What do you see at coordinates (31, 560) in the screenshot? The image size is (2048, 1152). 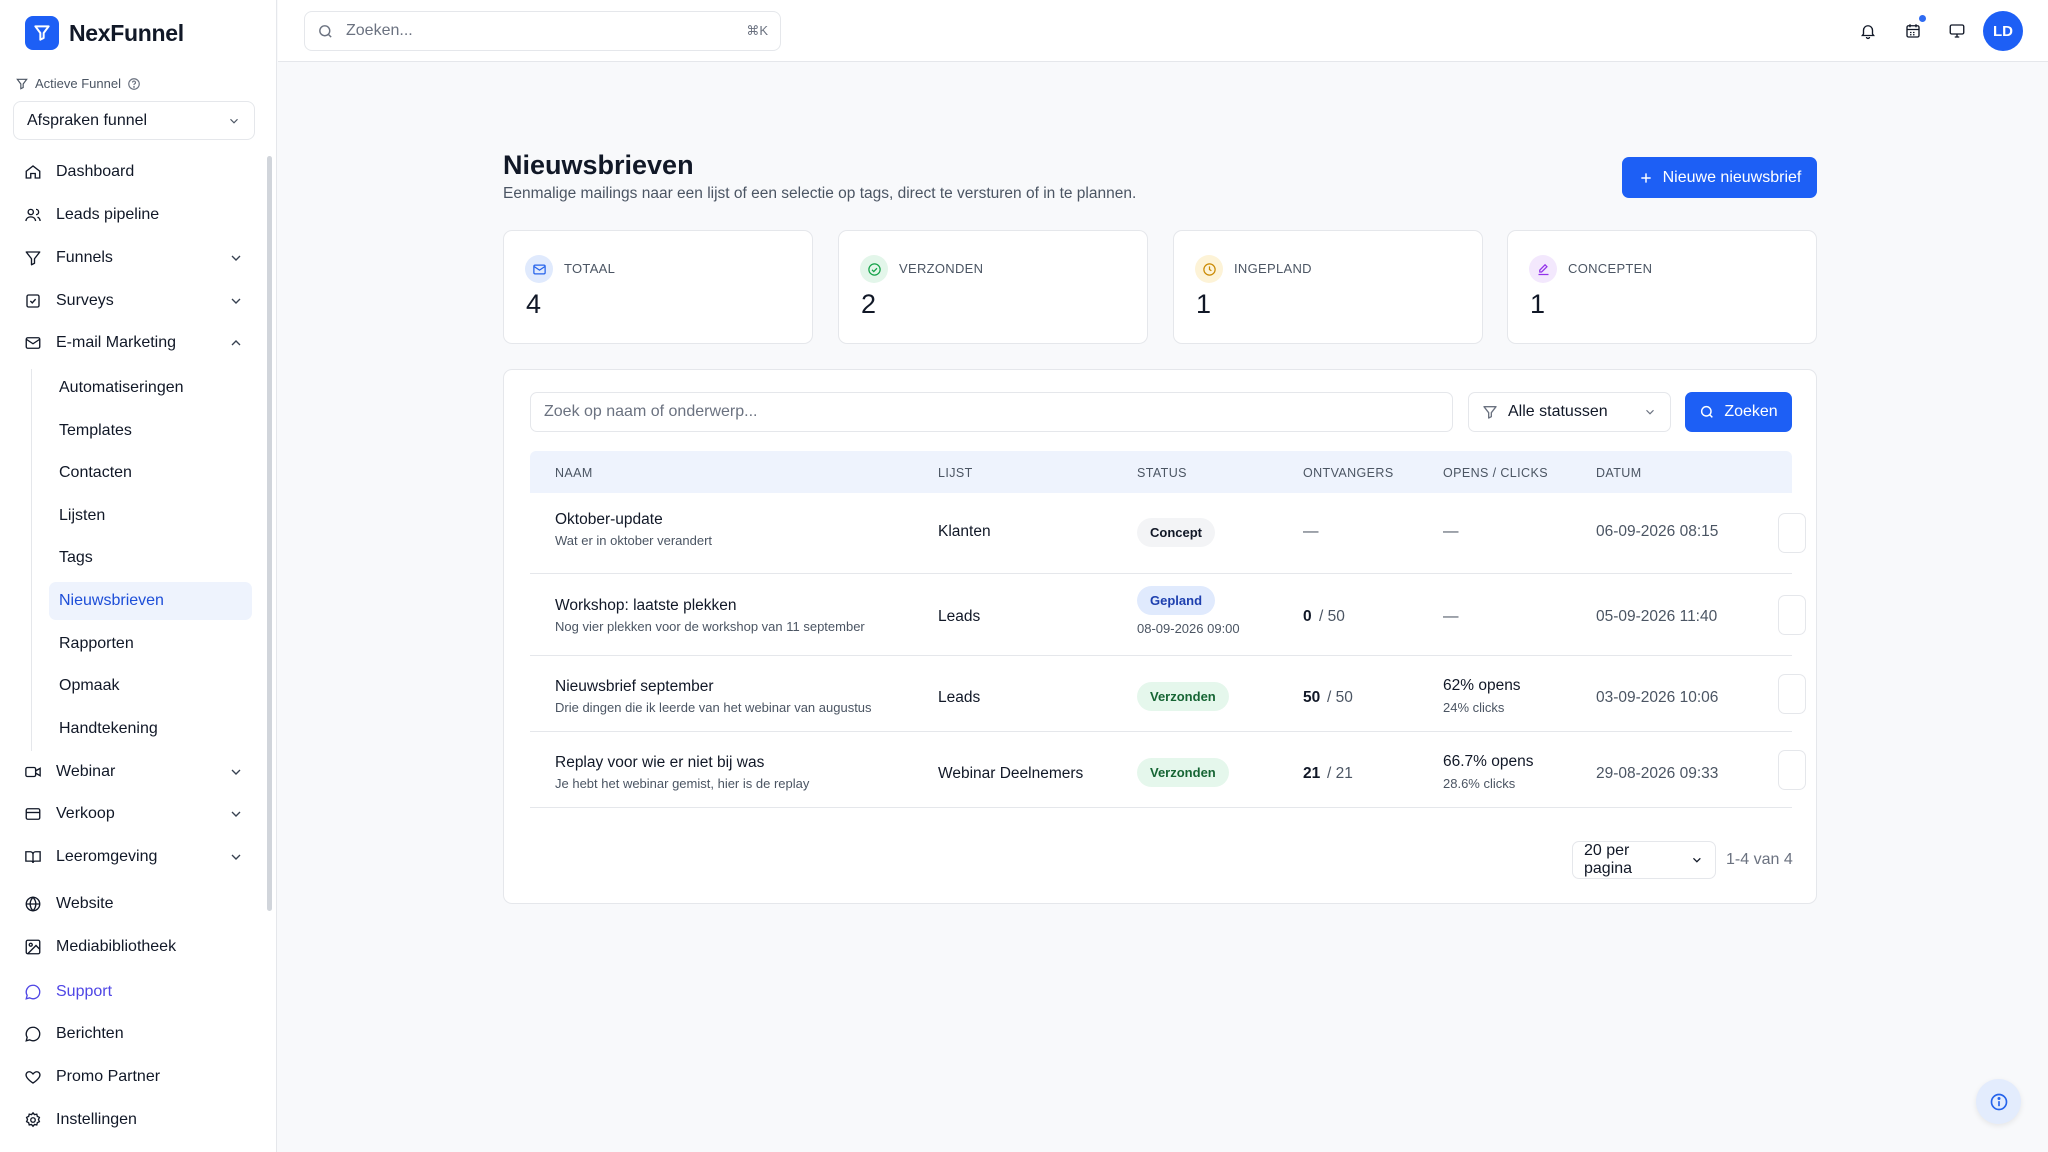 I see `submenu-guide-line` at bounding box center [31, 560].